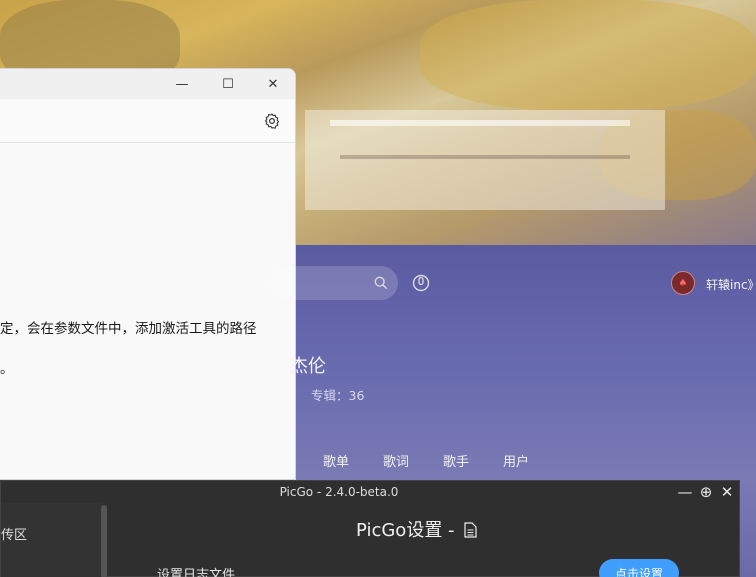 The image size is (756, 577). I want to click on sidebar-item-upload: 传区, so click(14, 533).